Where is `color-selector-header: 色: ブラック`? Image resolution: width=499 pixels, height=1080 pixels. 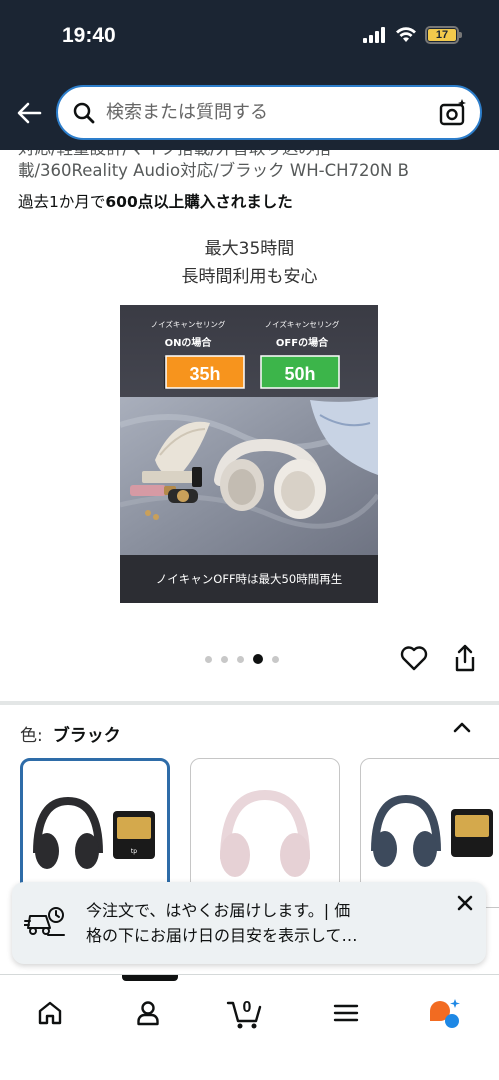
color-selector-header: 色: ブラック is located at coordinates (70, 733).